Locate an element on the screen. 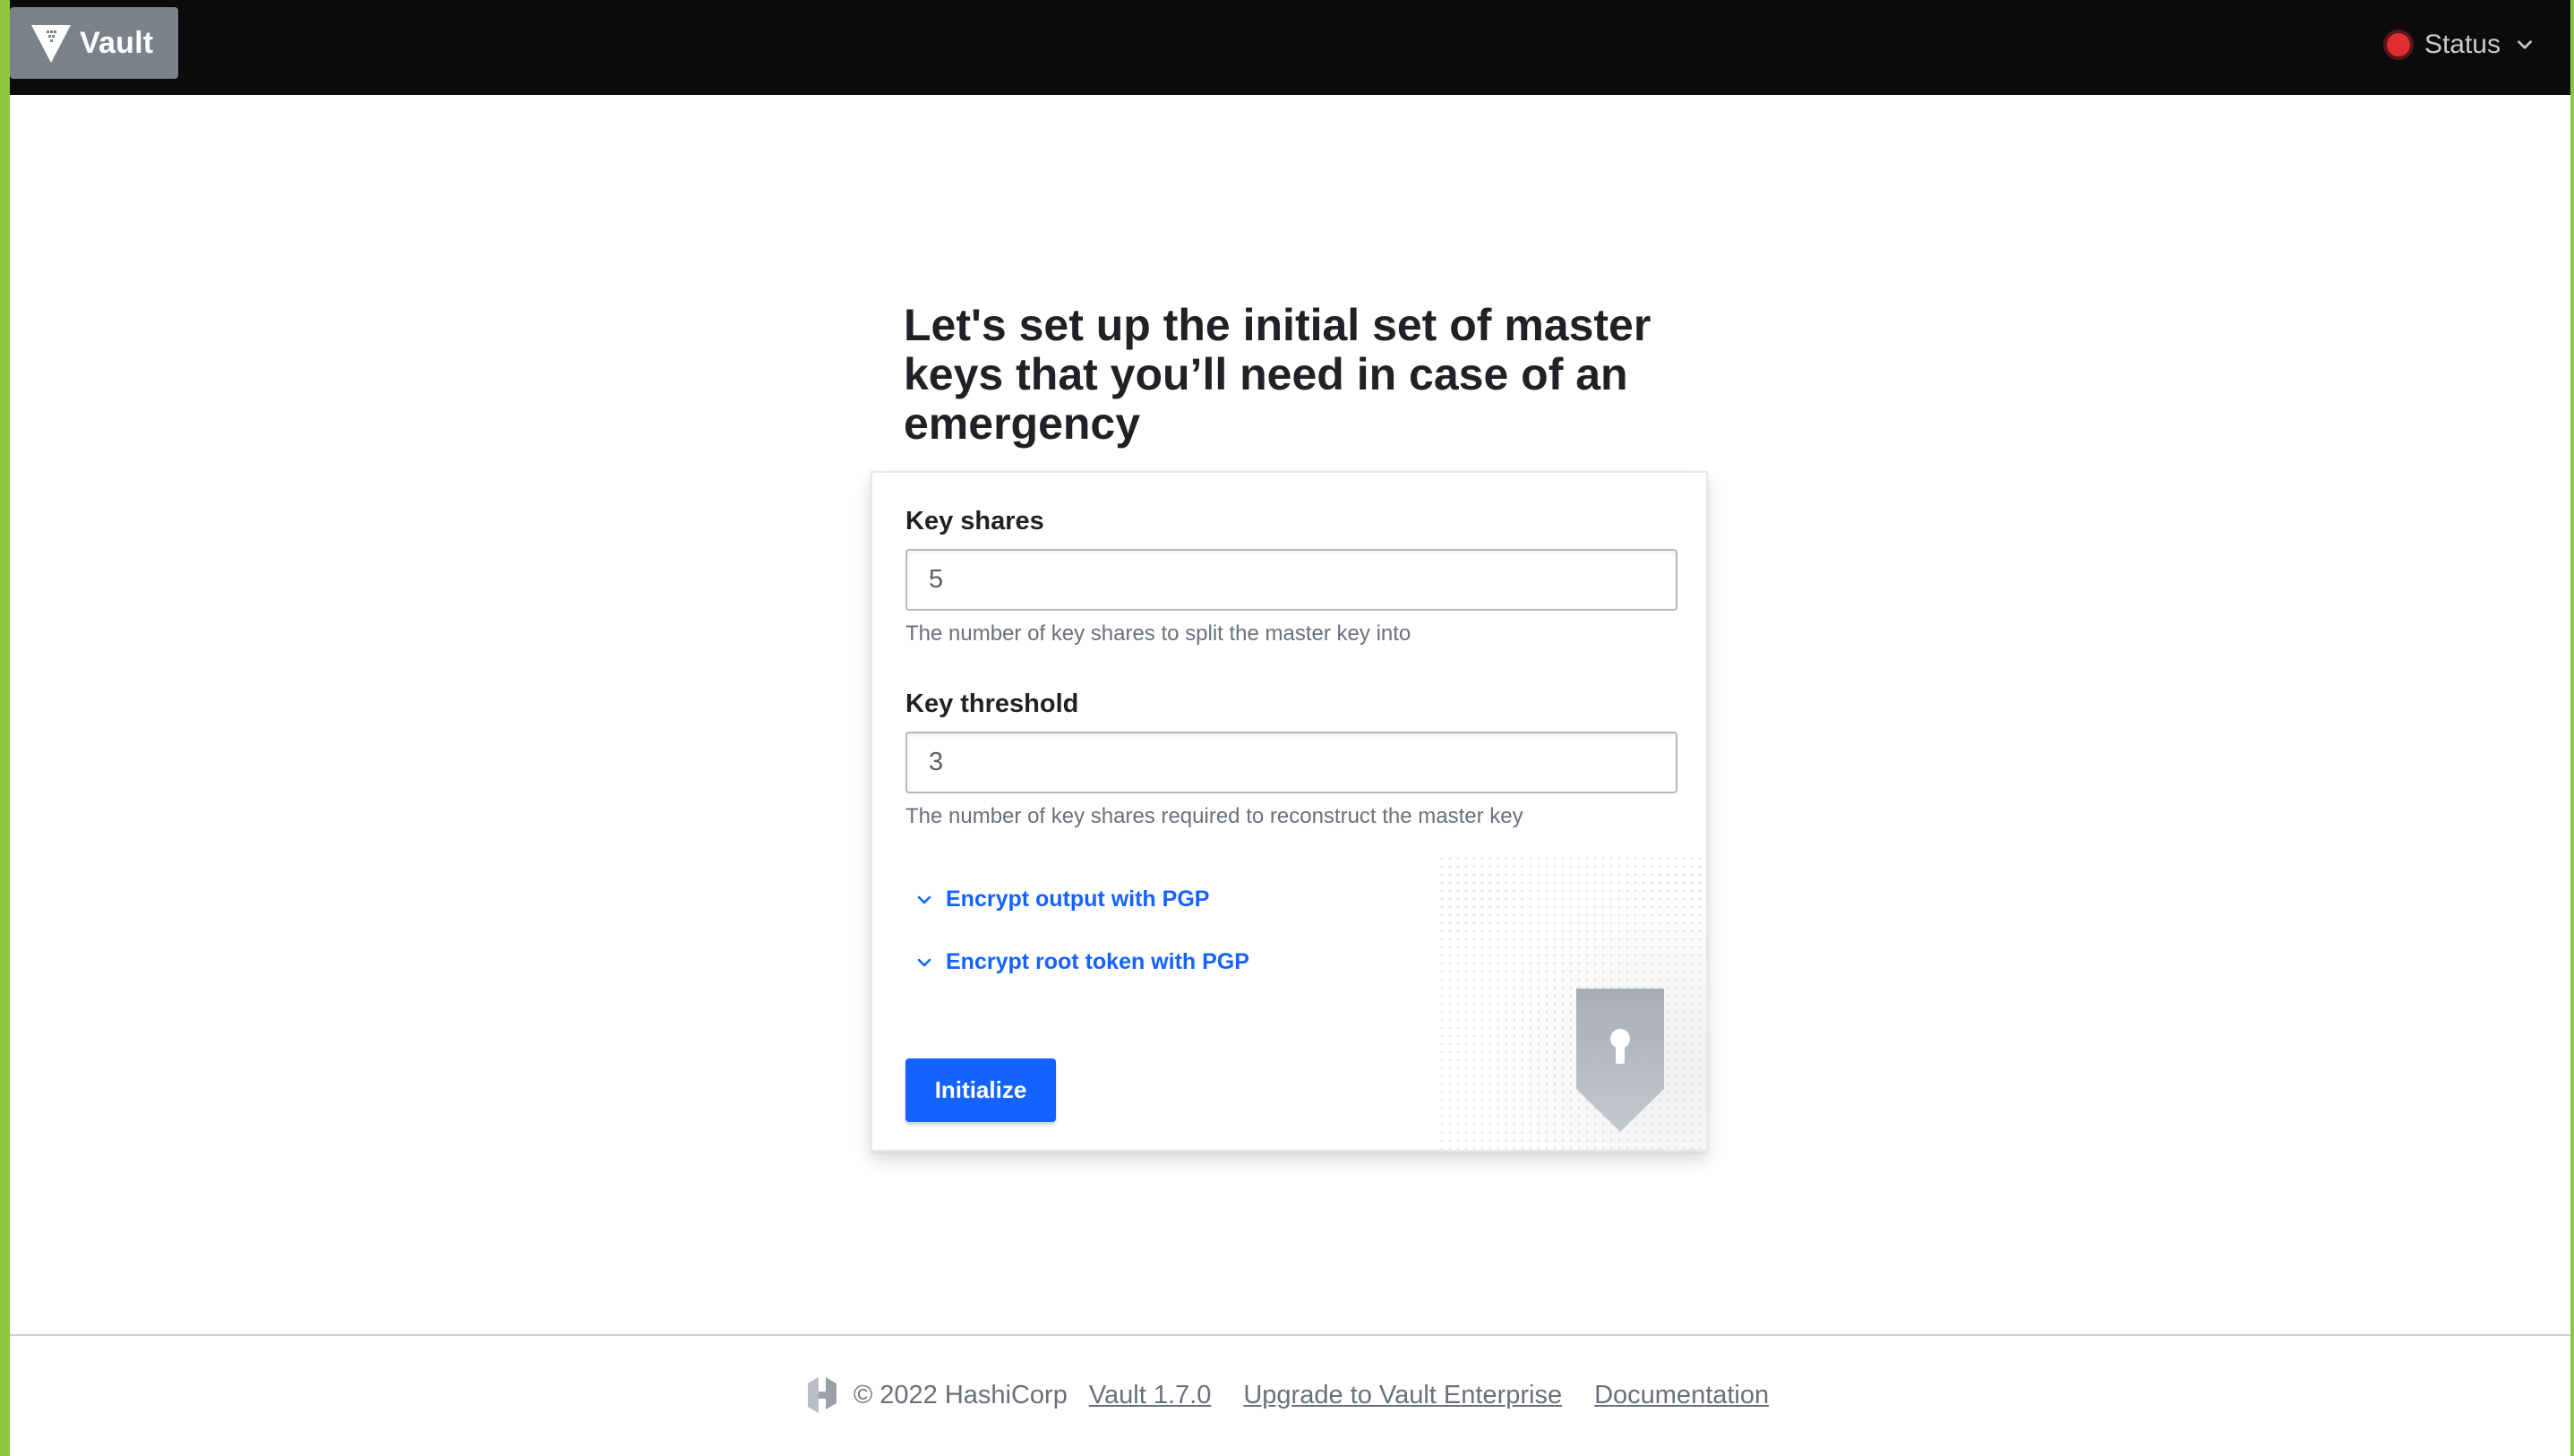 Image resolution: width=2574 pixels, height=1456 pixels. top-navbar: Vault Status is located at coordinates (1290, 47).